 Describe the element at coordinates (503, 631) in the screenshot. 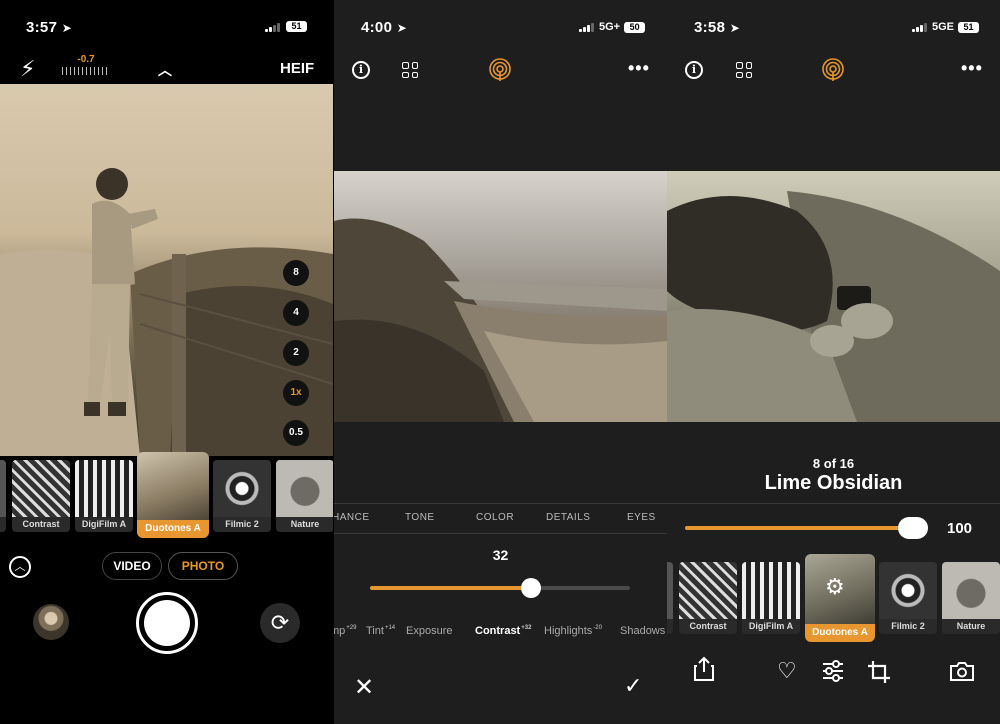

I see `adjustment-contrast: Contrast+32` at that location.